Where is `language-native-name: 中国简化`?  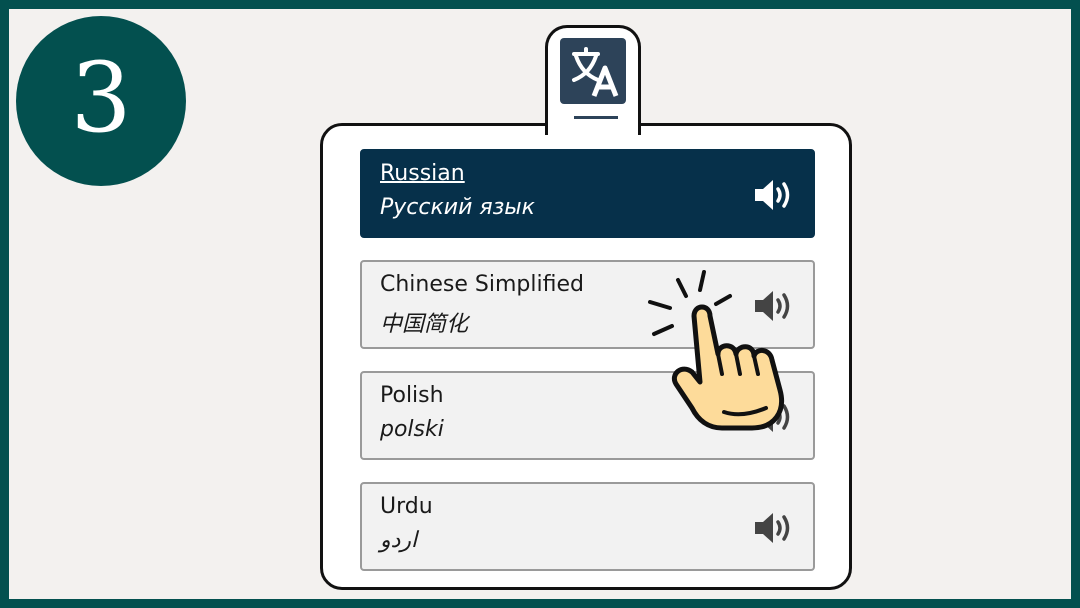
language-native-name: 中国简化 is located at coordinates (424, 324).